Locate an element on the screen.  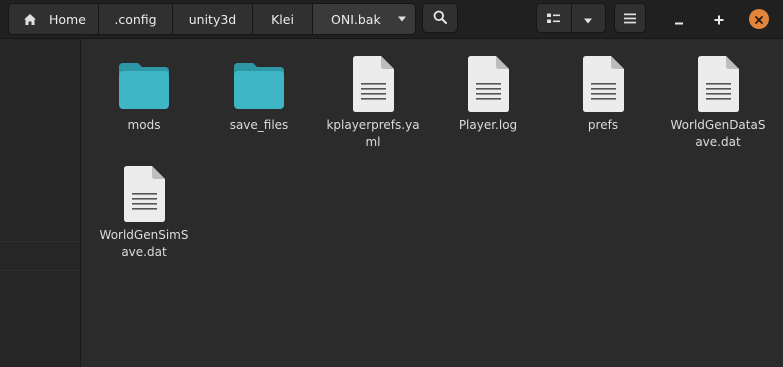
minimize-icon is located at coordinates (679, 19).